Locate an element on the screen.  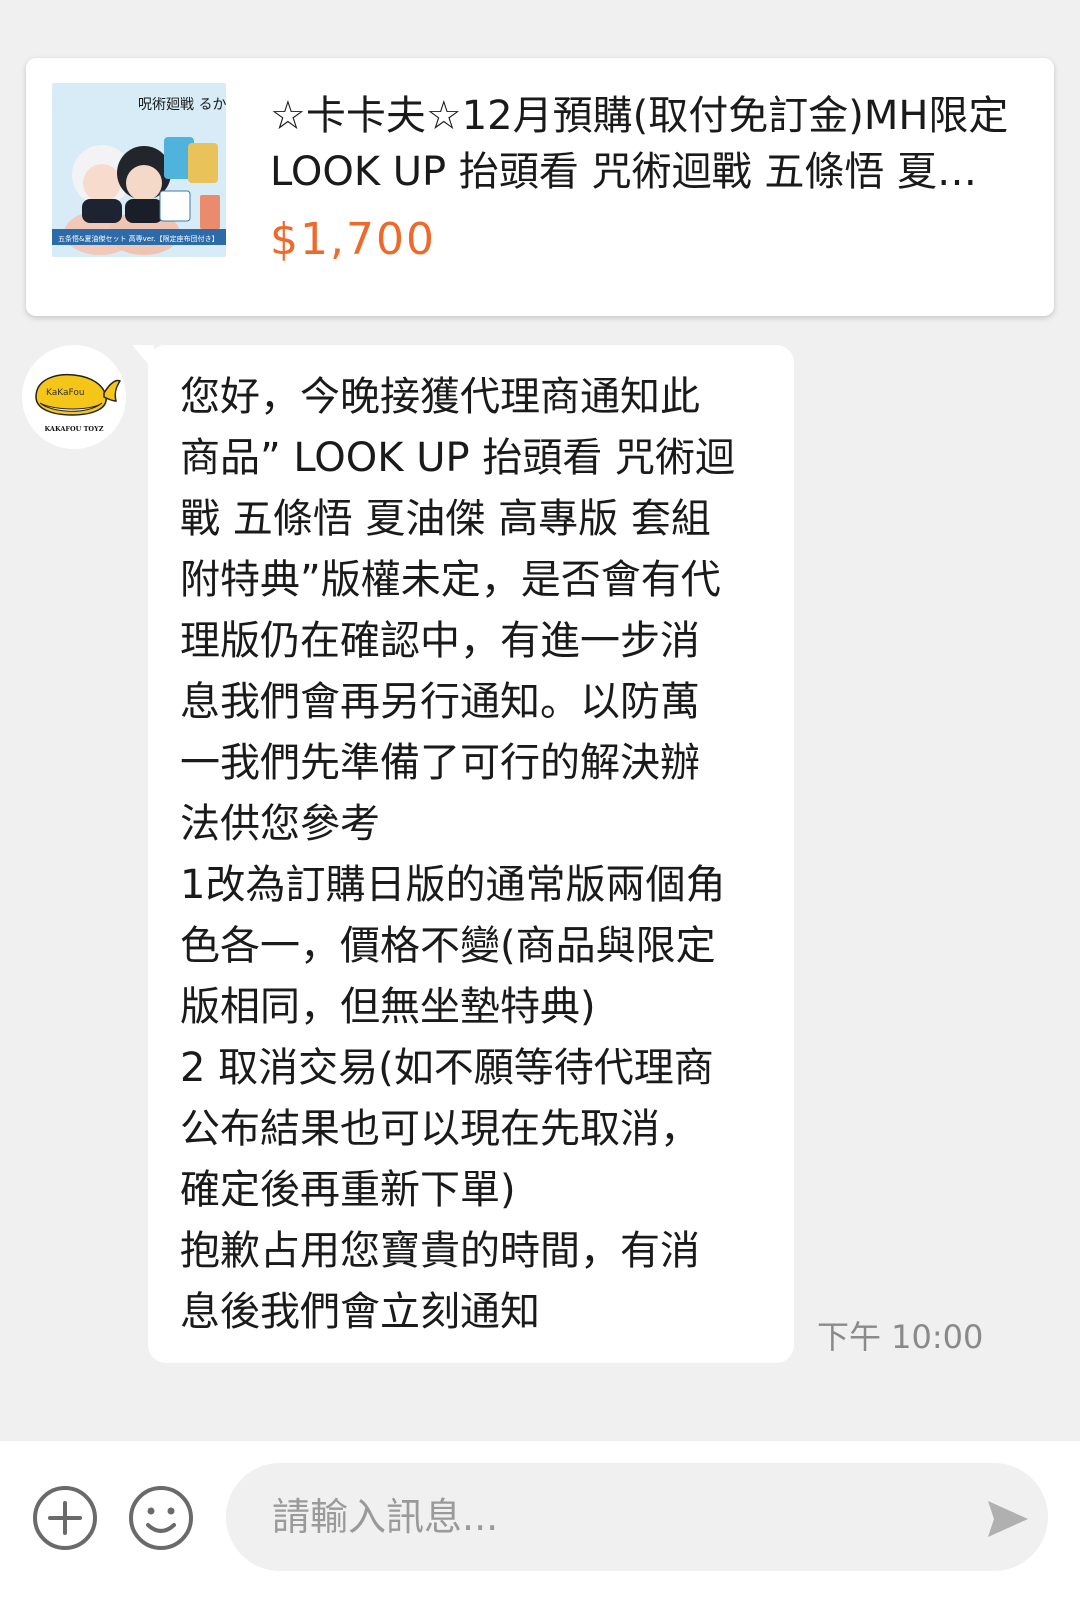
message-line: 息後我們會立刻通知 is located at coordinates (360, 1312).